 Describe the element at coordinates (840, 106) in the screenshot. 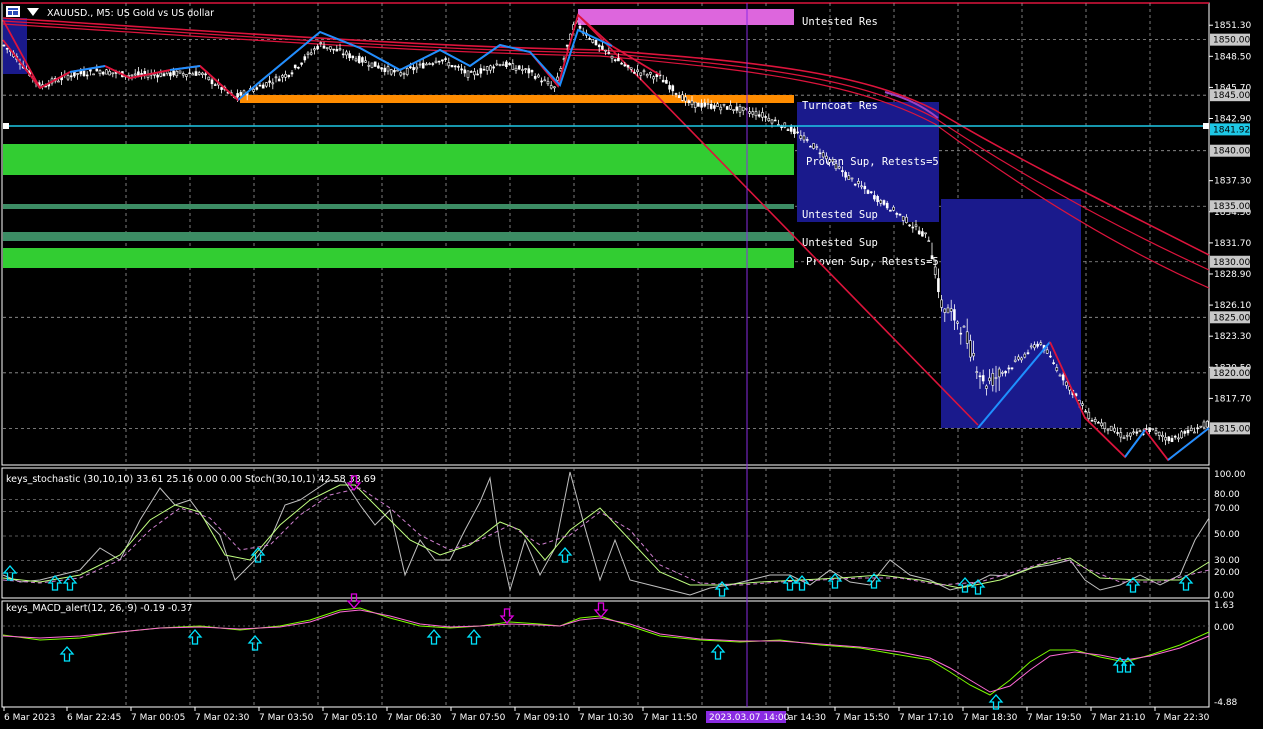

I see `zone-label-turncoat-res: Turncoat Res` at that location.